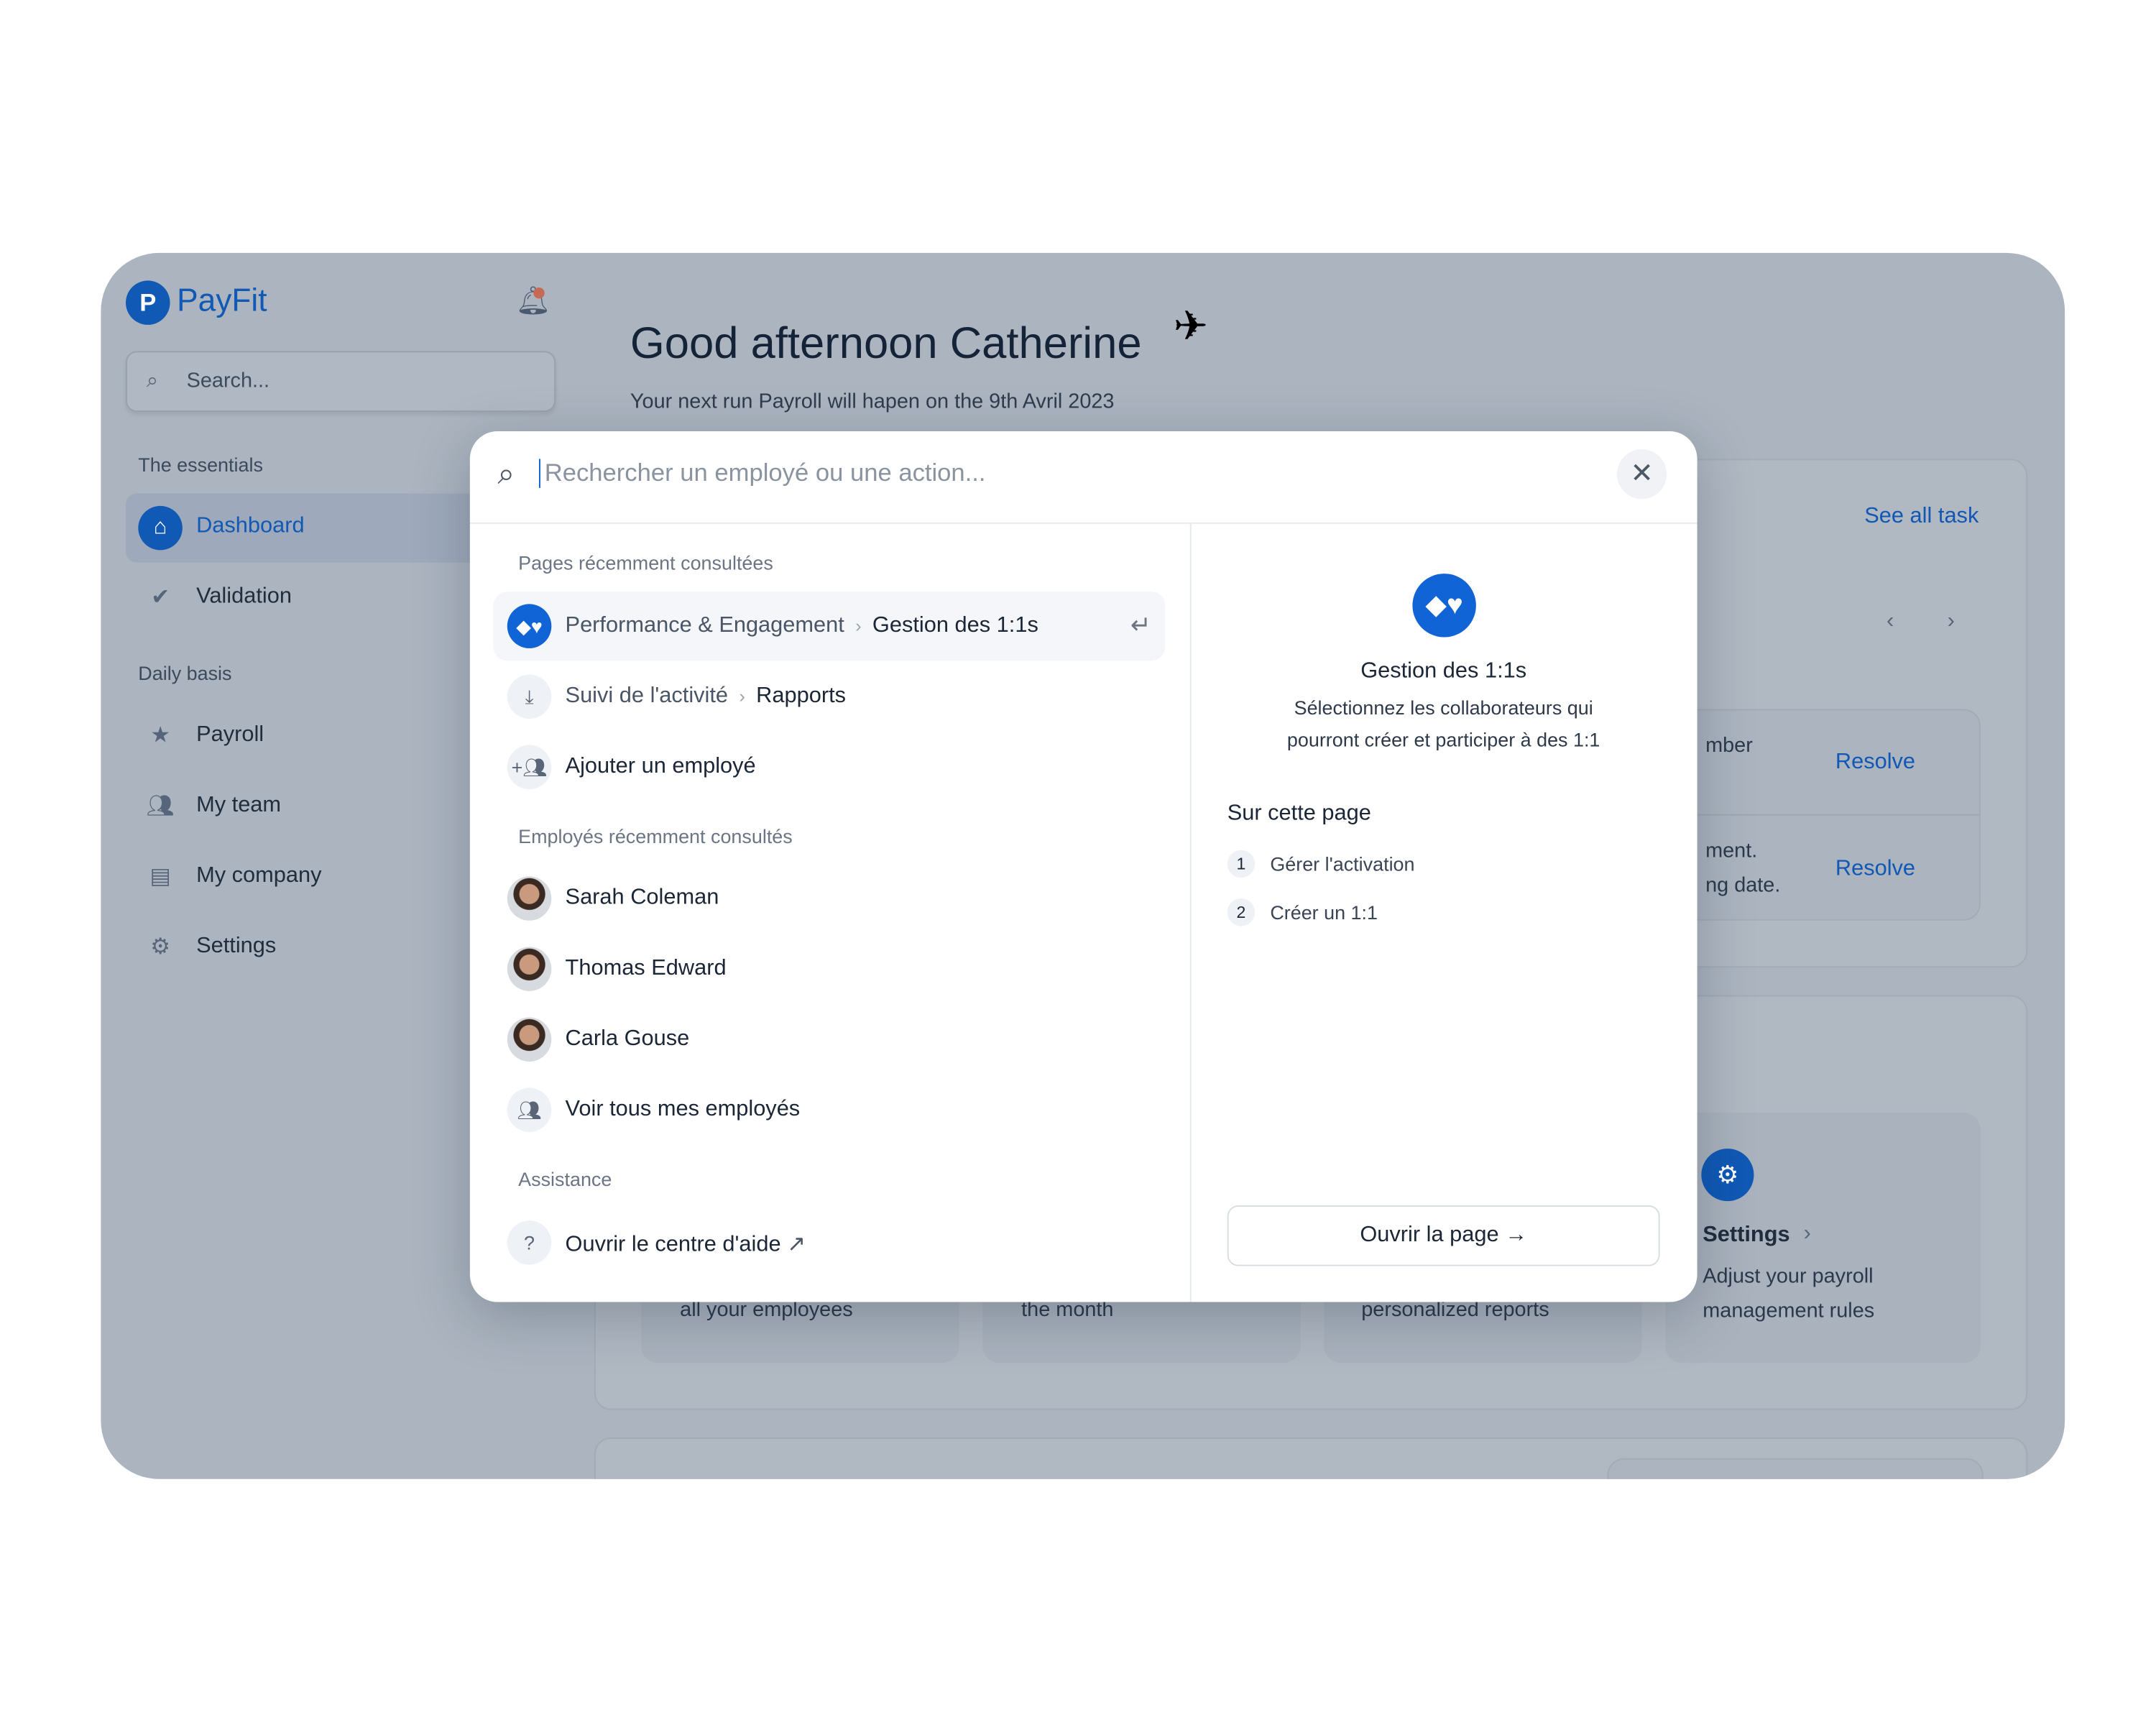 This screenshot has width=2156, height=1725. I want to click on section-daily: Daily basis, so click(185, 673).